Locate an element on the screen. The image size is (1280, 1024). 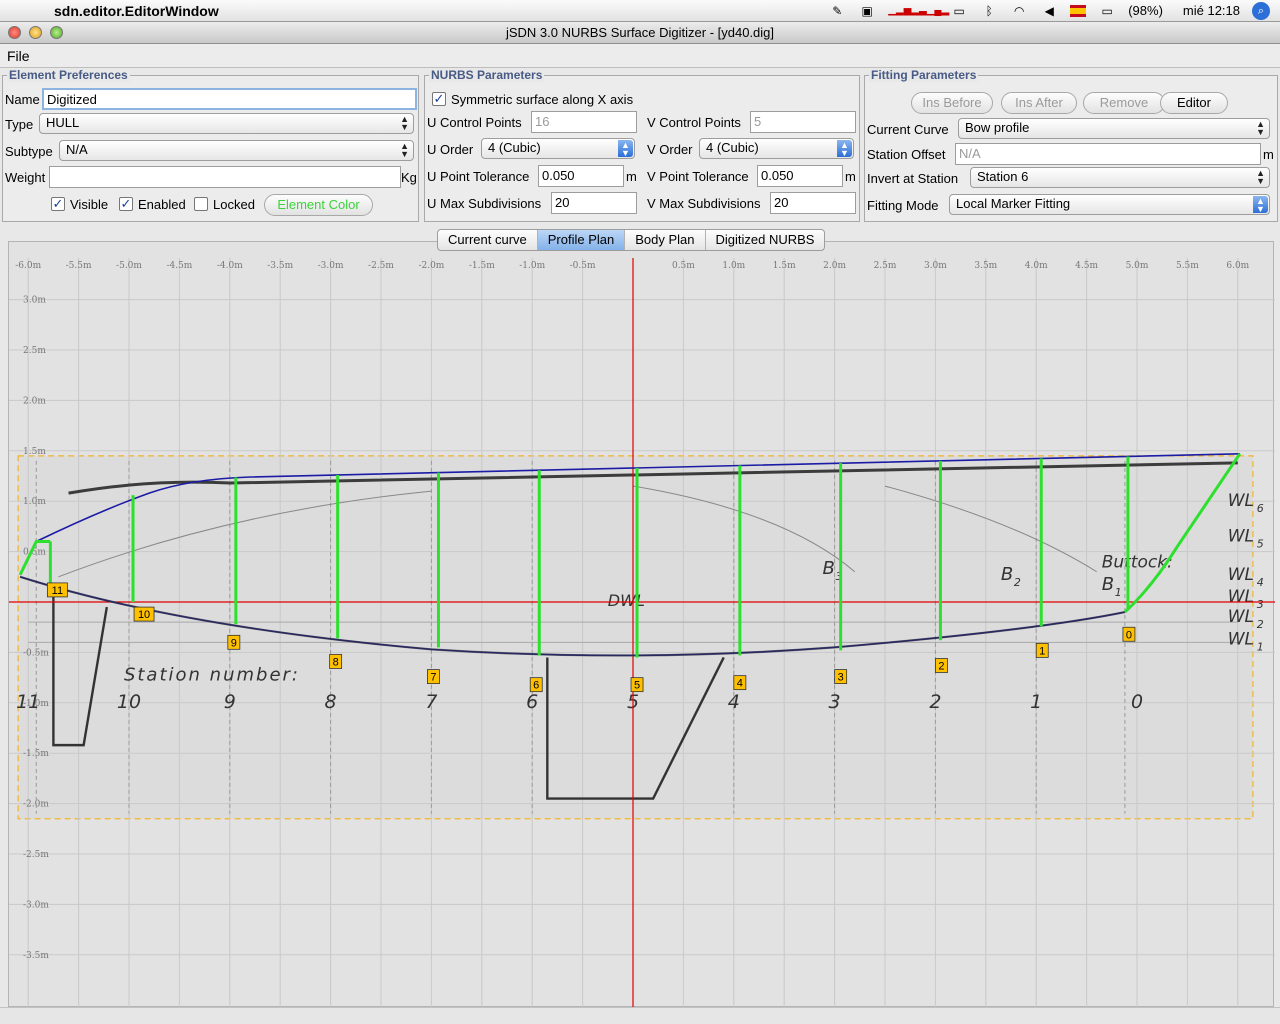
drawing-station-number: 2 is located at coordinates (935, 702).